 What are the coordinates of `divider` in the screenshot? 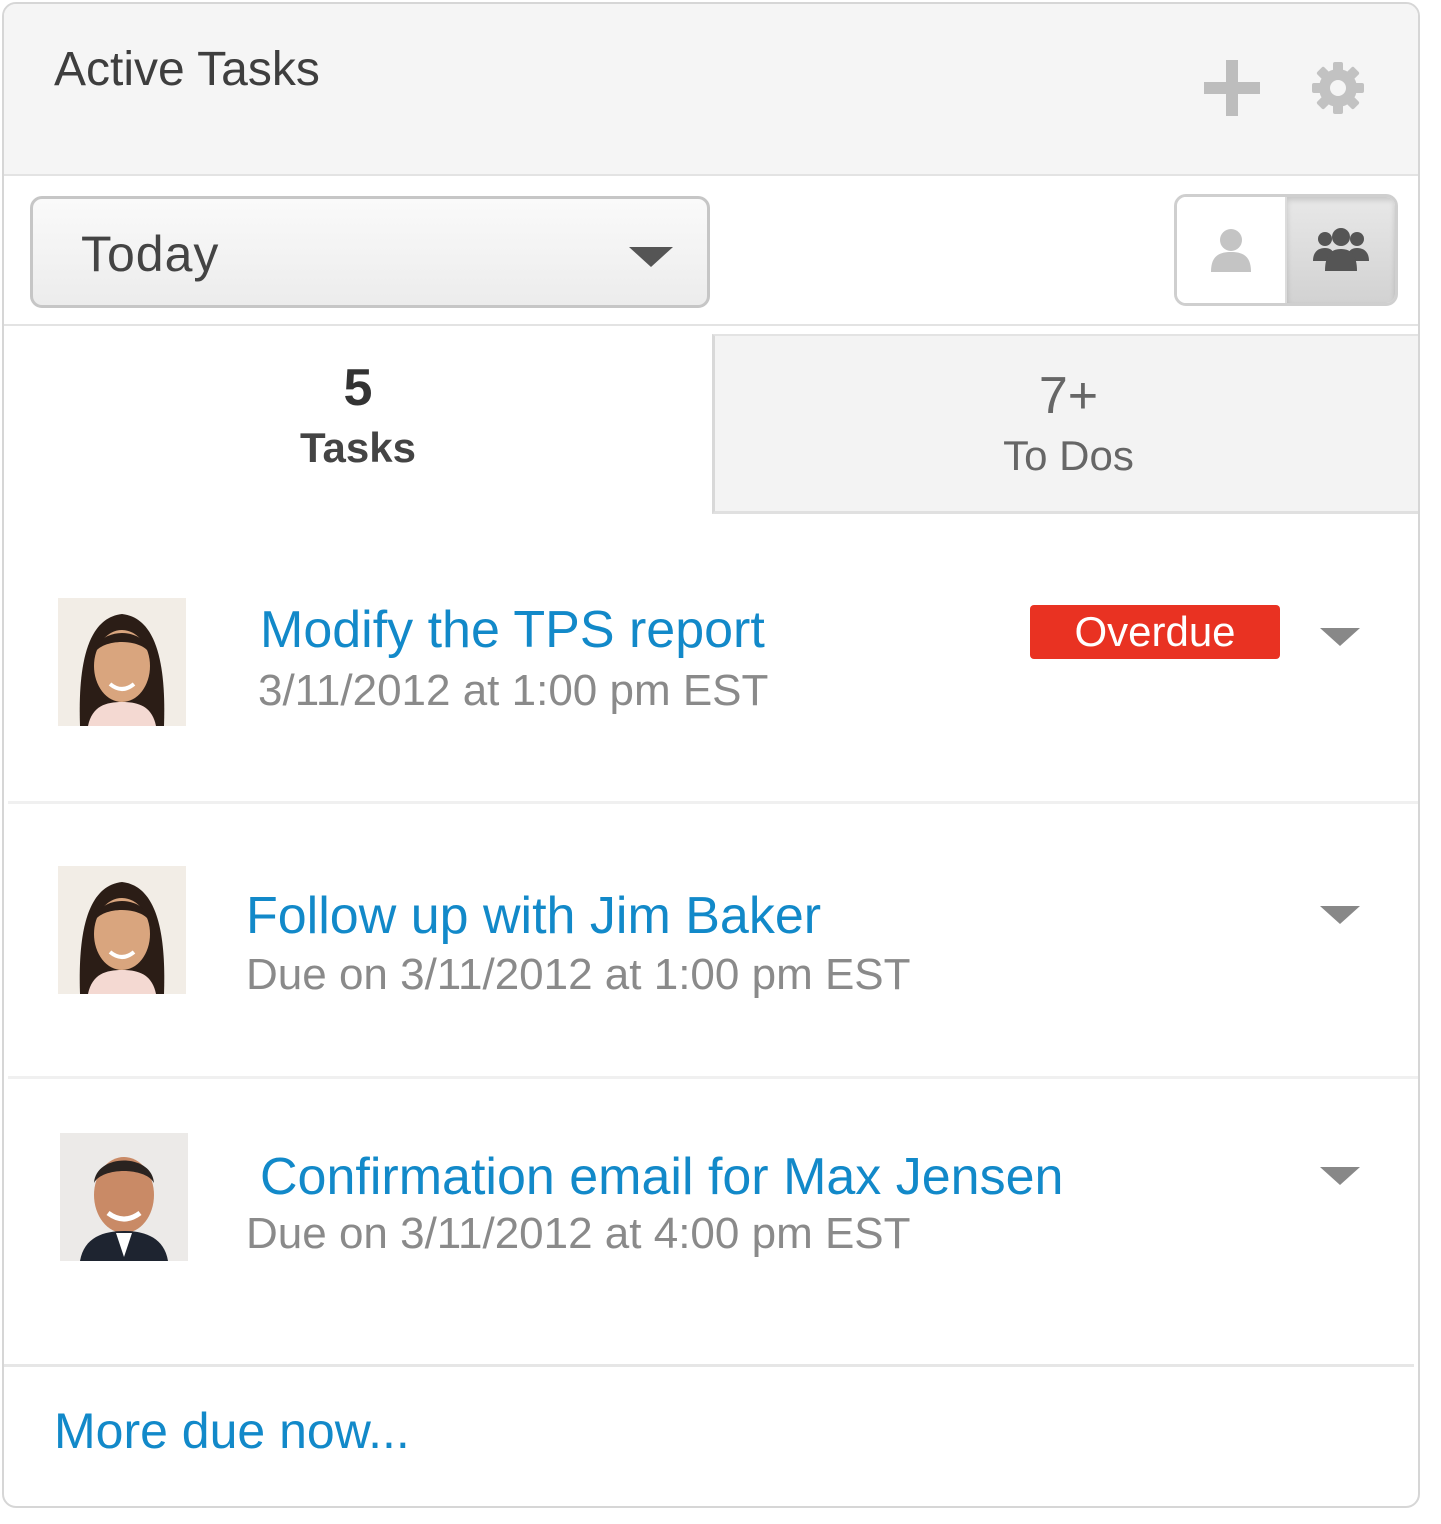 It's located at (709, 1365).